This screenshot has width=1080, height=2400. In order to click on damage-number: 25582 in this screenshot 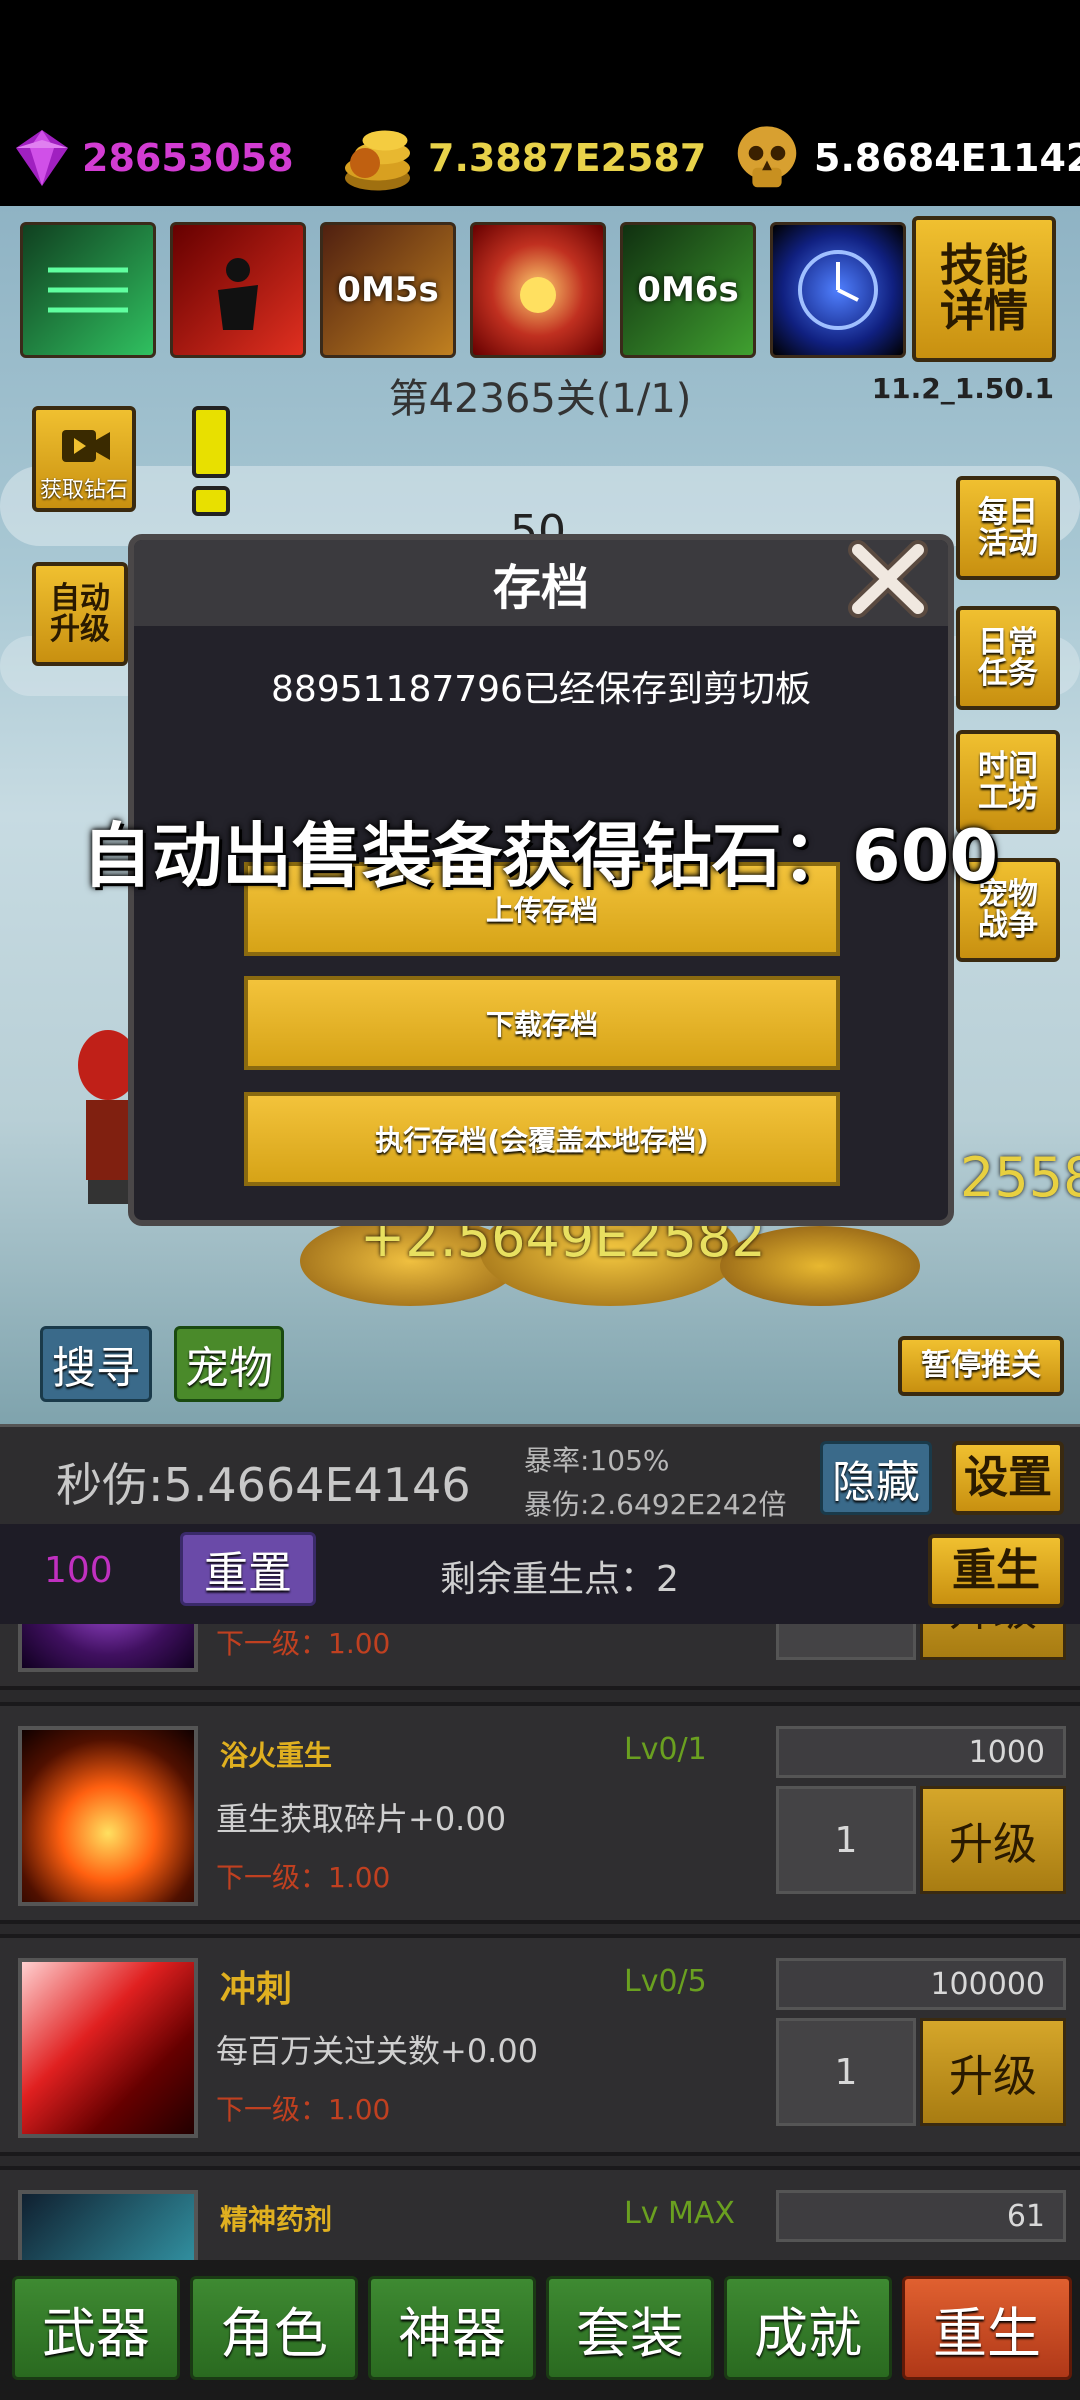, I will do `click(1020, 1177)`.